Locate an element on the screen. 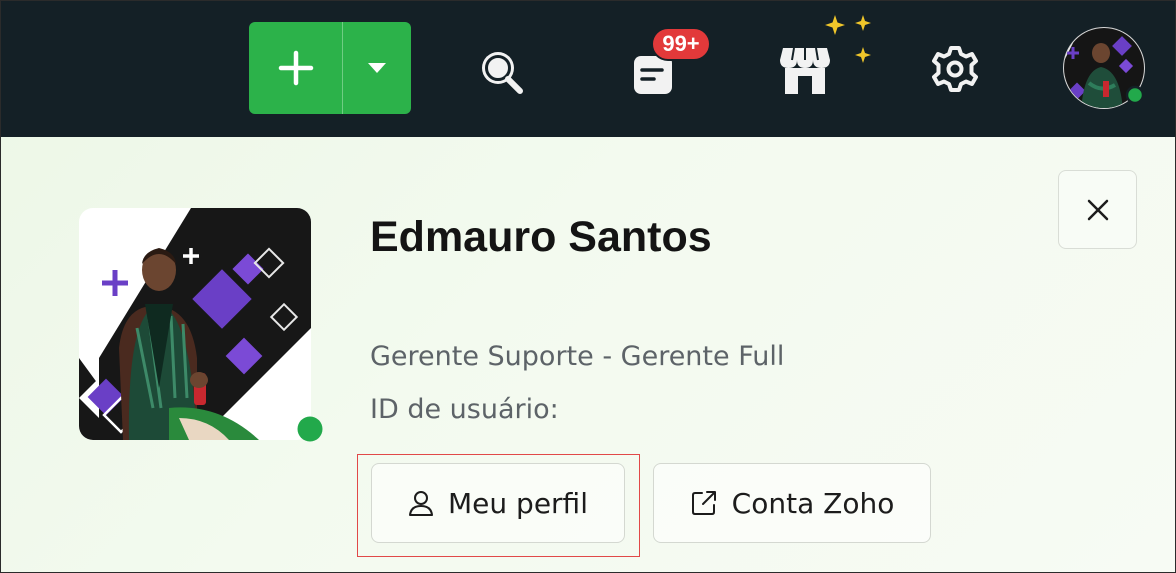 Image resolution: width=1176 pixels, height=573 pixels. close-button is located at coordinates (1097, 209).